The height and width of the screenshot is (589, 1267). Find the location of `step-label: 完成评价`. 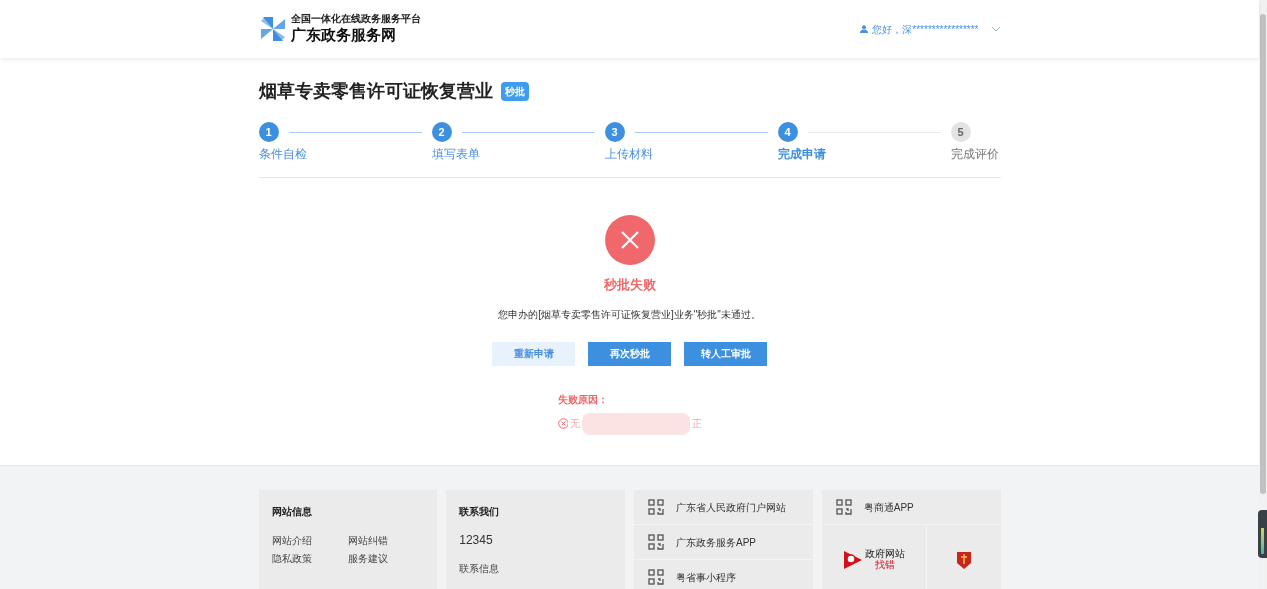

step-label: 完成评价 is located at coordinates (975, 154).